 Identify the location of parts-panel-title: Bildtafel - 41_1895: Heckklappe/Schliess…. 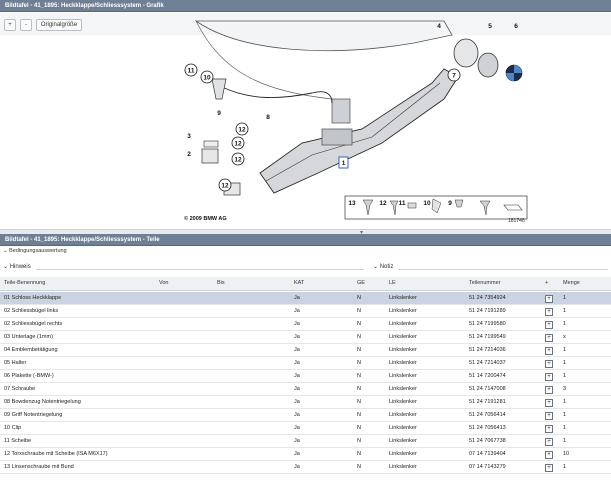
(305, 240).